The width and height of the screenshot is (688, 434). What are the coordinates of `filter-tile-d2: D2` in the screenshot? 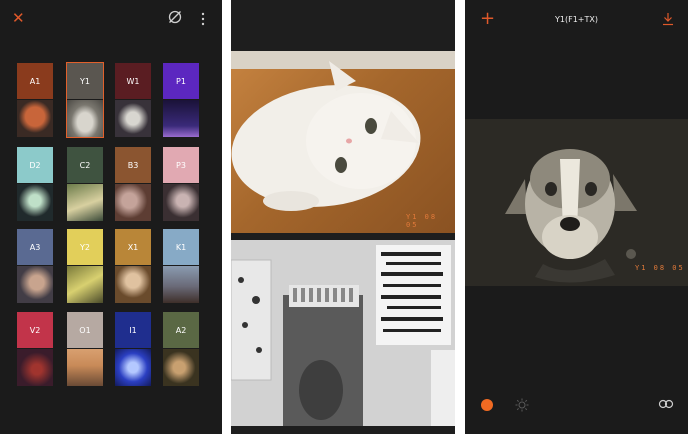 It's located at (35, 184).